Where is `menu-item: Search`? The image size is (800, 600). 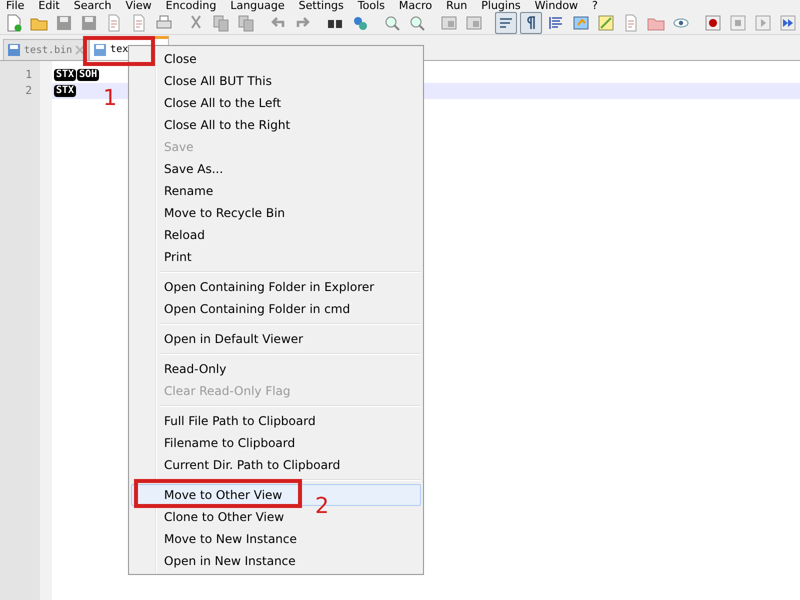
menu-item: Search is located at coordinates (93, 5).